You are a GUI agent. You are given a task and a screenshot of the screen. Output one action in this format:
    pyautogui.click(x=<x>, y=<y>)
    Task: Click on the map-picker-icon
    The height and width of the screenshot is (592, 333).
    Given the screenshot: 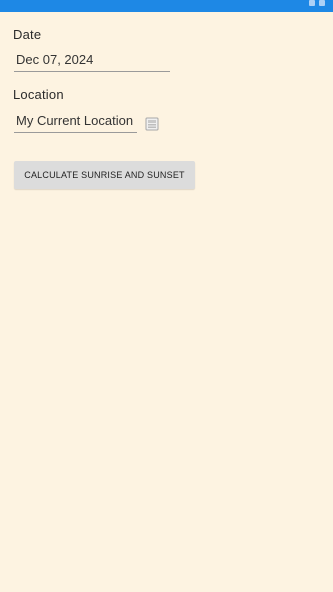 What is the action you would take?
    pyautogui.click(x=152, y=123)
    